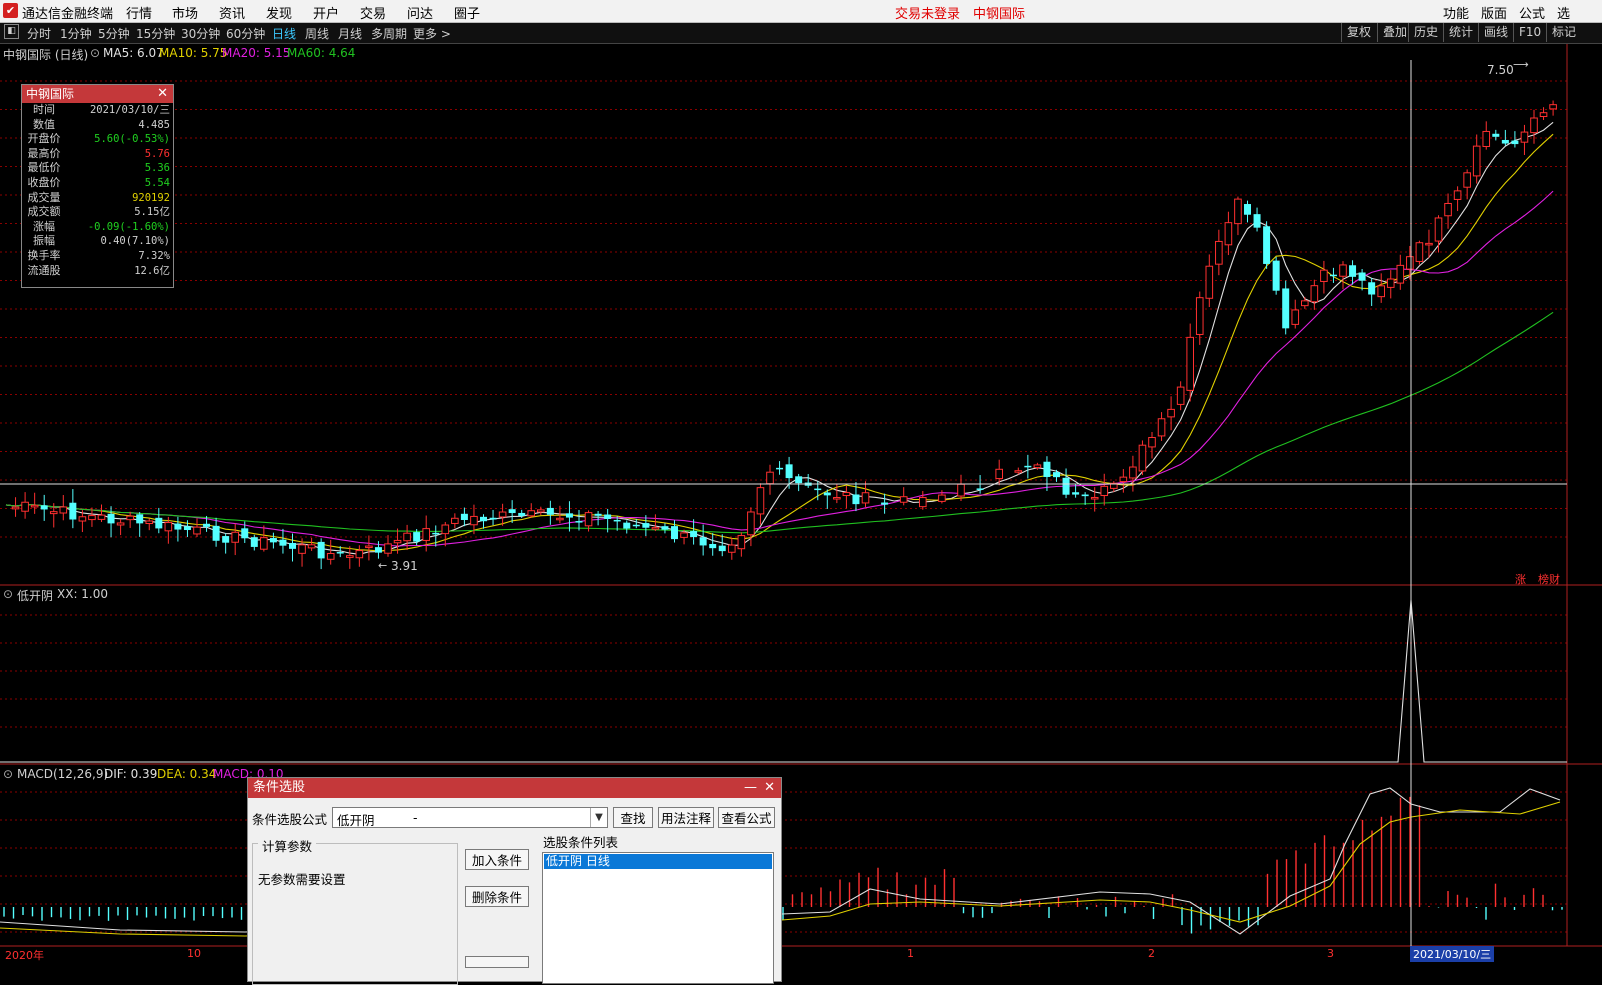 This screenshot has height=985, width=1602. I want to click on menu-item-news: 资讯, so click(232, 12).